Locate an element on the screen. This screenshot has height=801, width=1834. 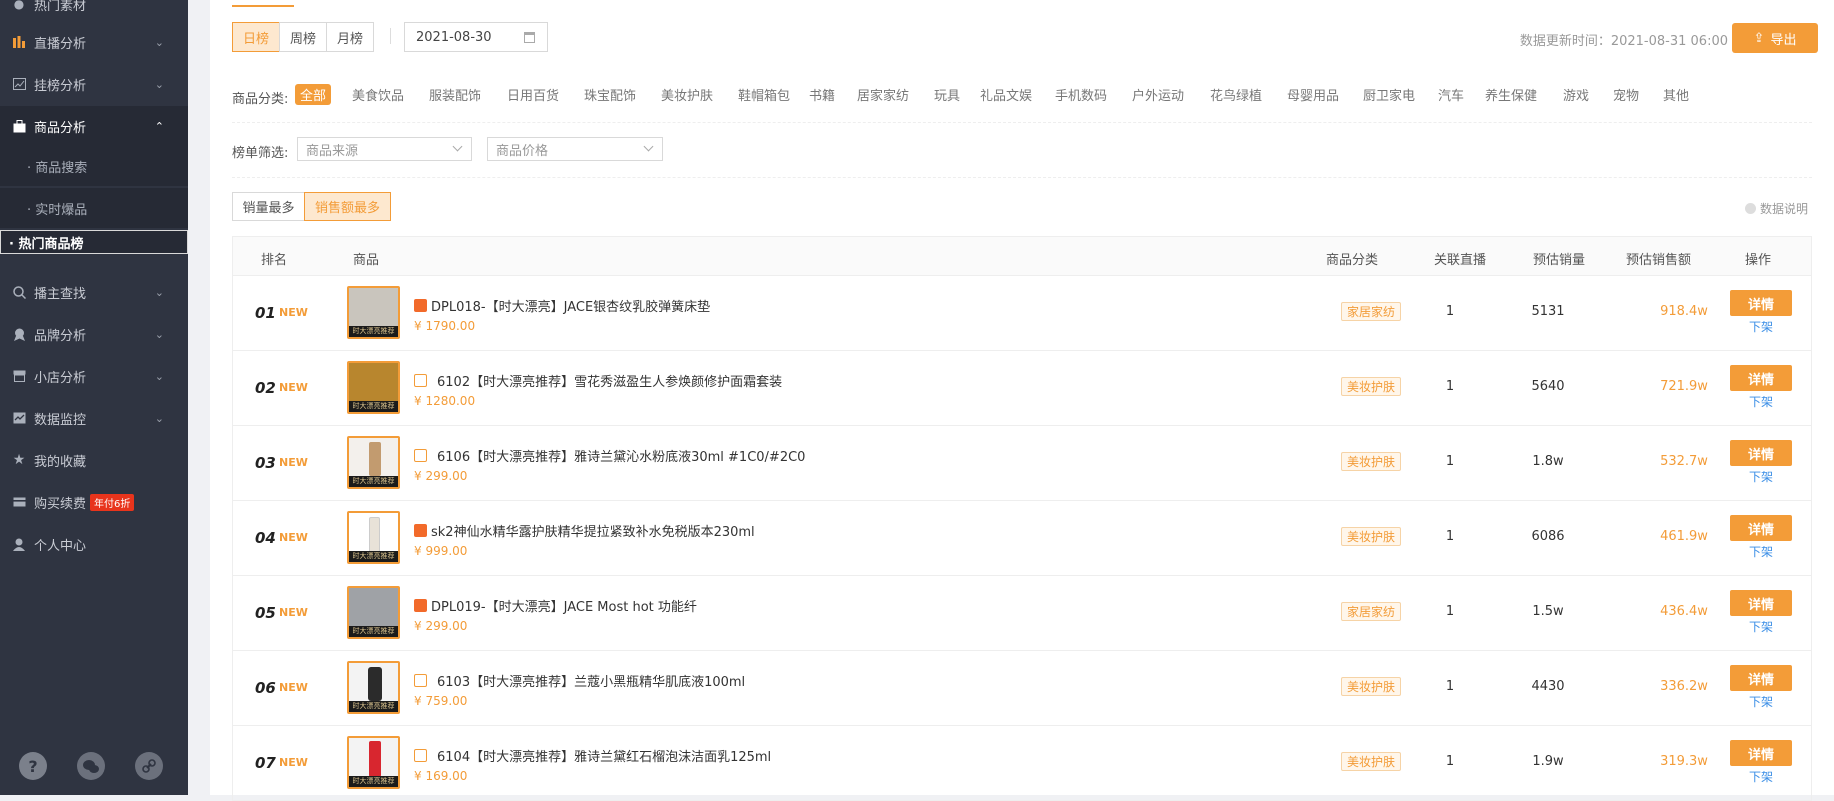
sidebar-subitem-realtime-hot: · 实时爆品 is located at coordinates (94, 208).